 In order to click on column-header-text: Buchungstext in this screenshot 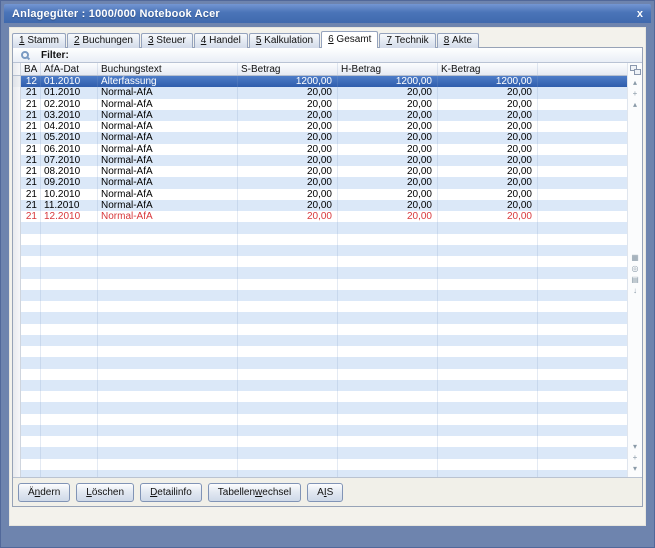, I will do `click(168, 69)`.